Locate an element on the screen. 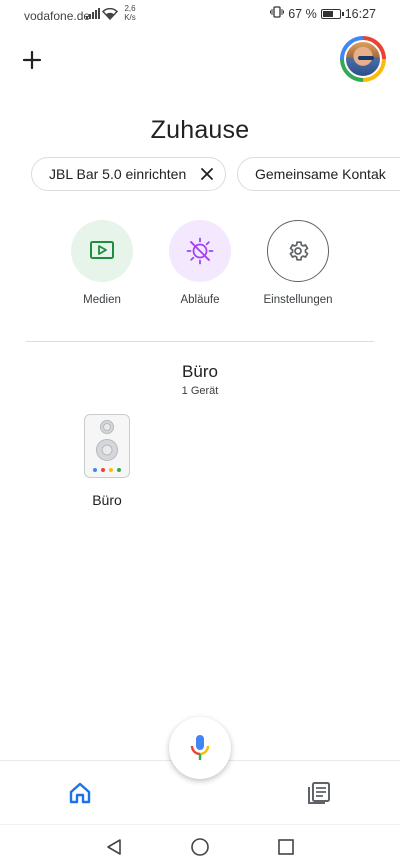 This screenshot has height=868, width=400. carrier-label: vodafone.de is located at coordinates (57, 16).